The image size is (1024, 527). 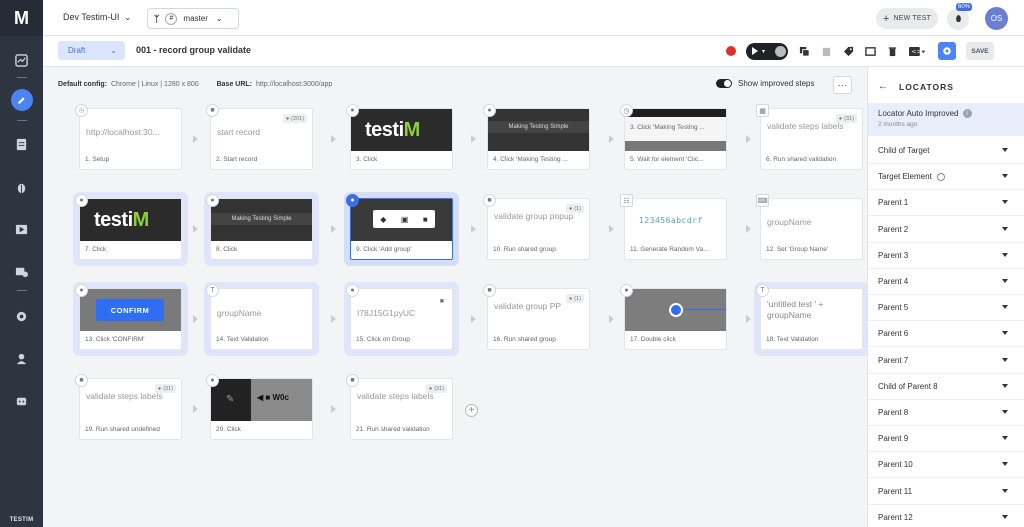 I want to click on step-card-2: ■ ● (201) start record 2. Start record, so click(x=259, y=137).